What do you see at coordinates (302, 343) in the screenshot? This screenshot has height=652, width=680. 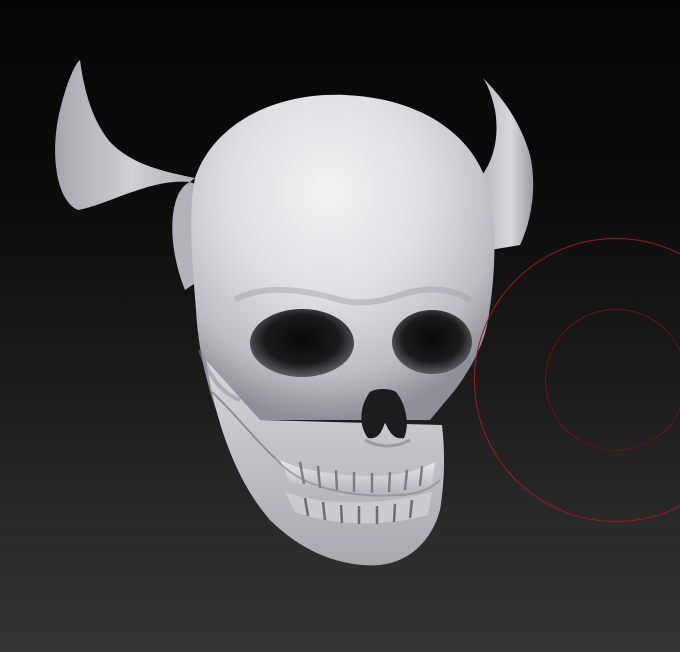 I see `left-eye-socket` at bounding box center [302, 343].